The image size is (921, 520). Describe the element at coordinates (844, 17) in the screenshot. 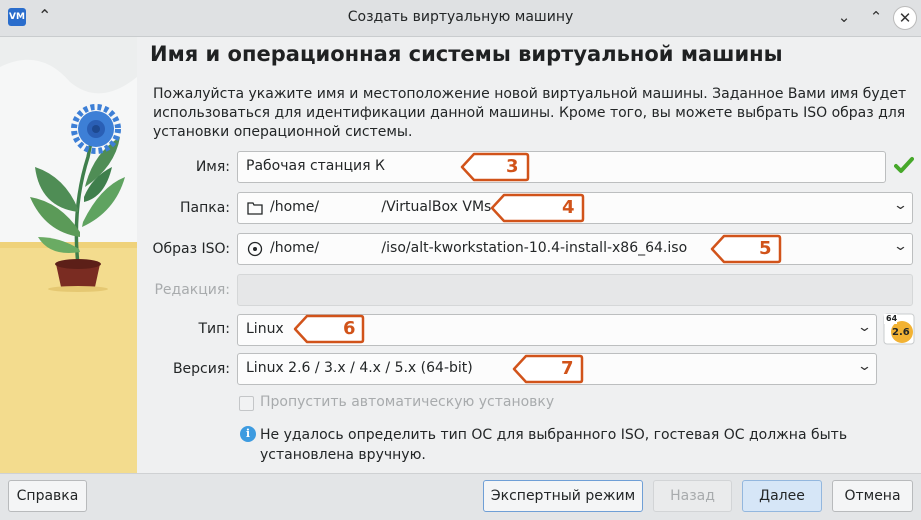

I see `minimize-button: ⌄` at that location.